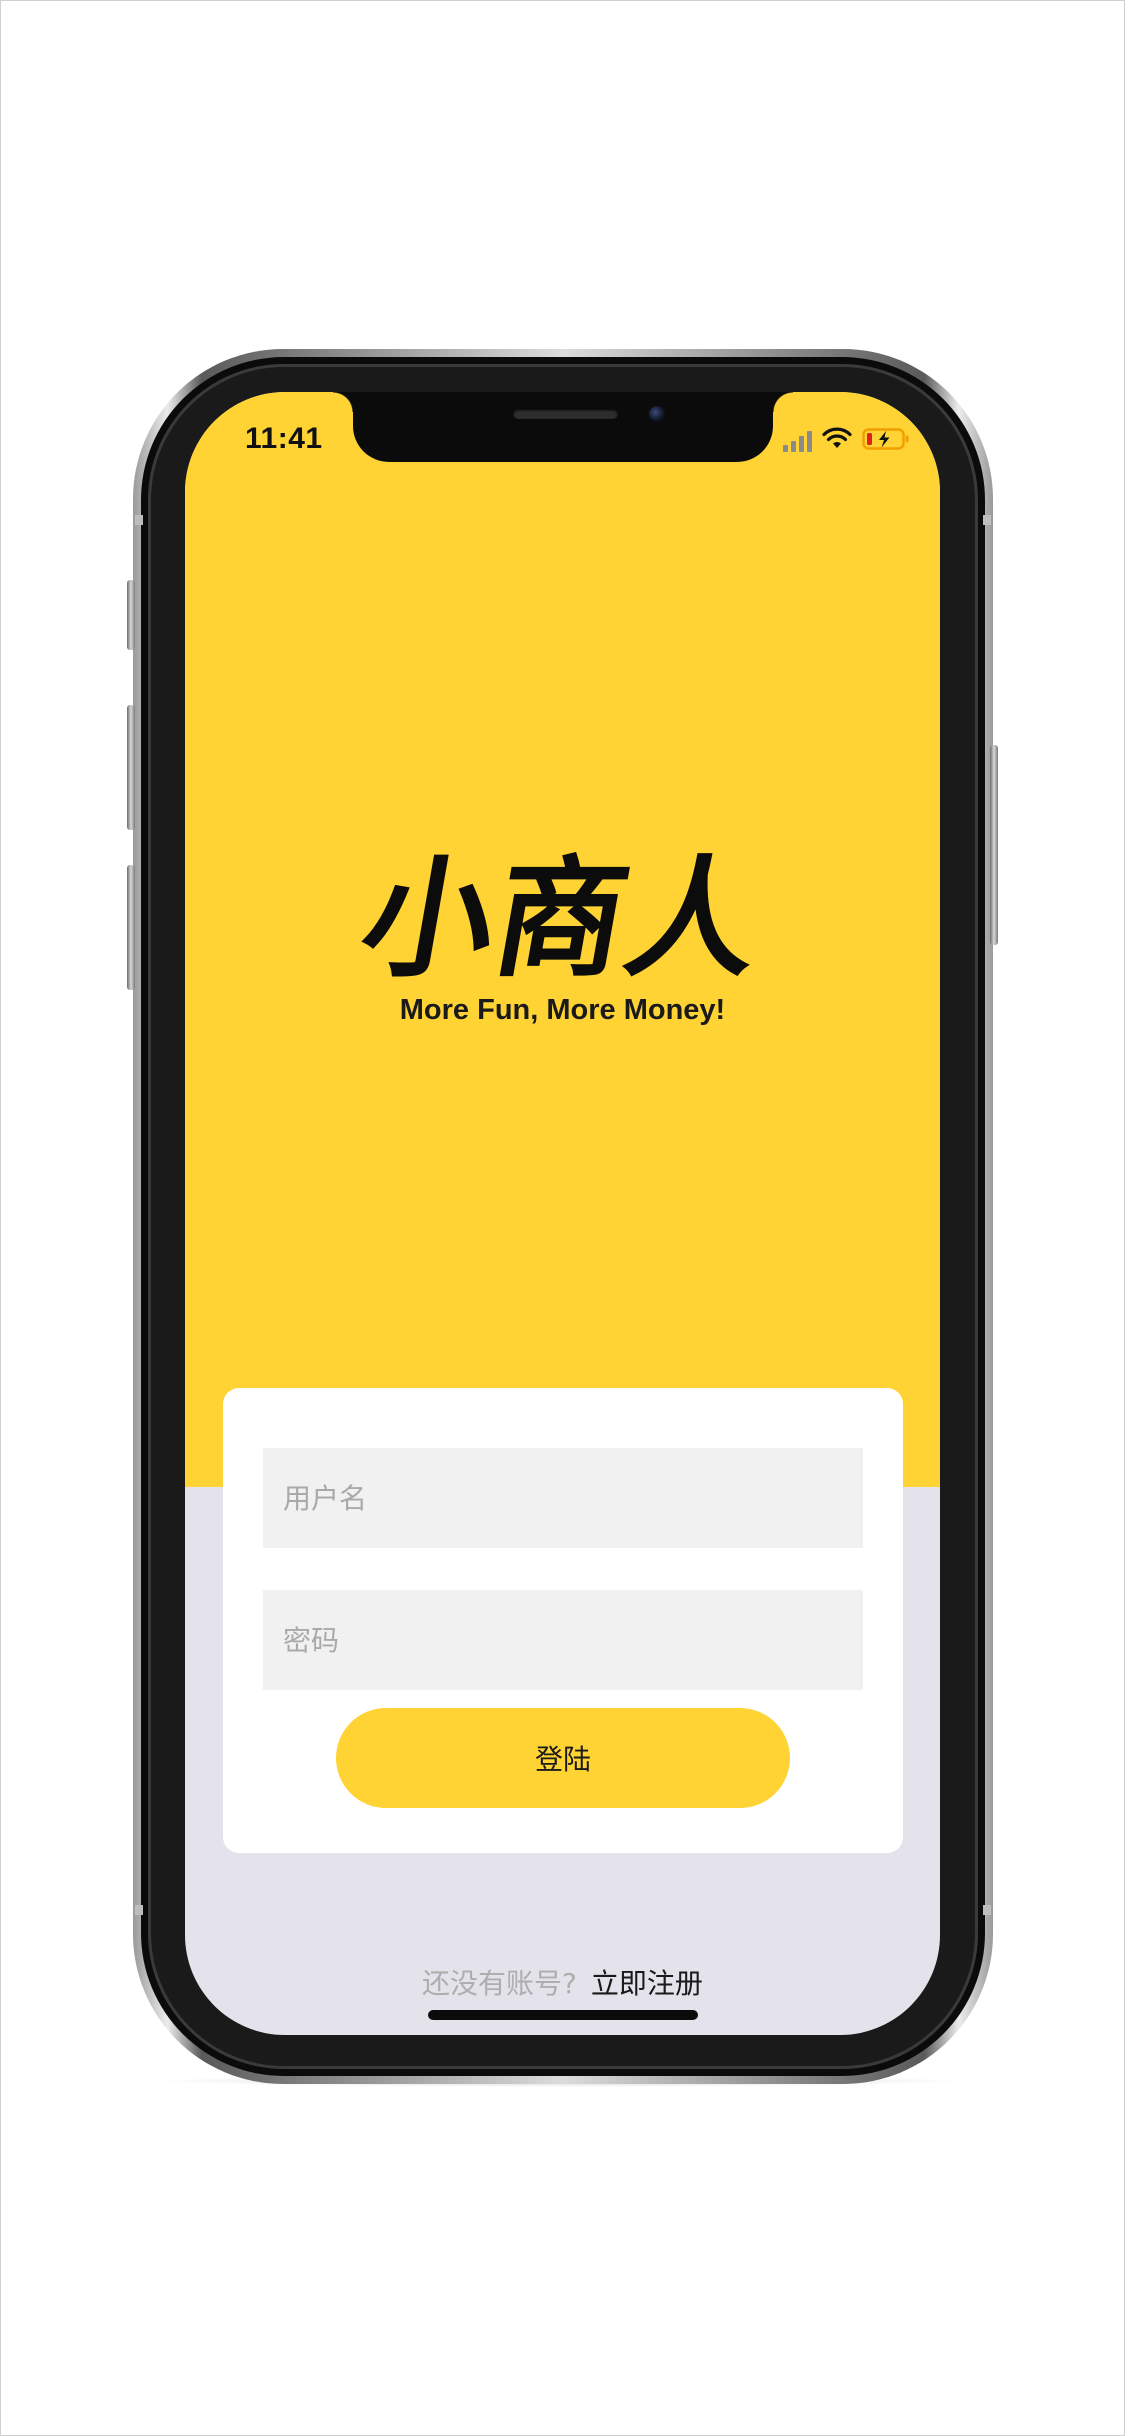  Describe the element at coordinates (563, 2015) in the screenshot. I see `home-indicator` at that location.